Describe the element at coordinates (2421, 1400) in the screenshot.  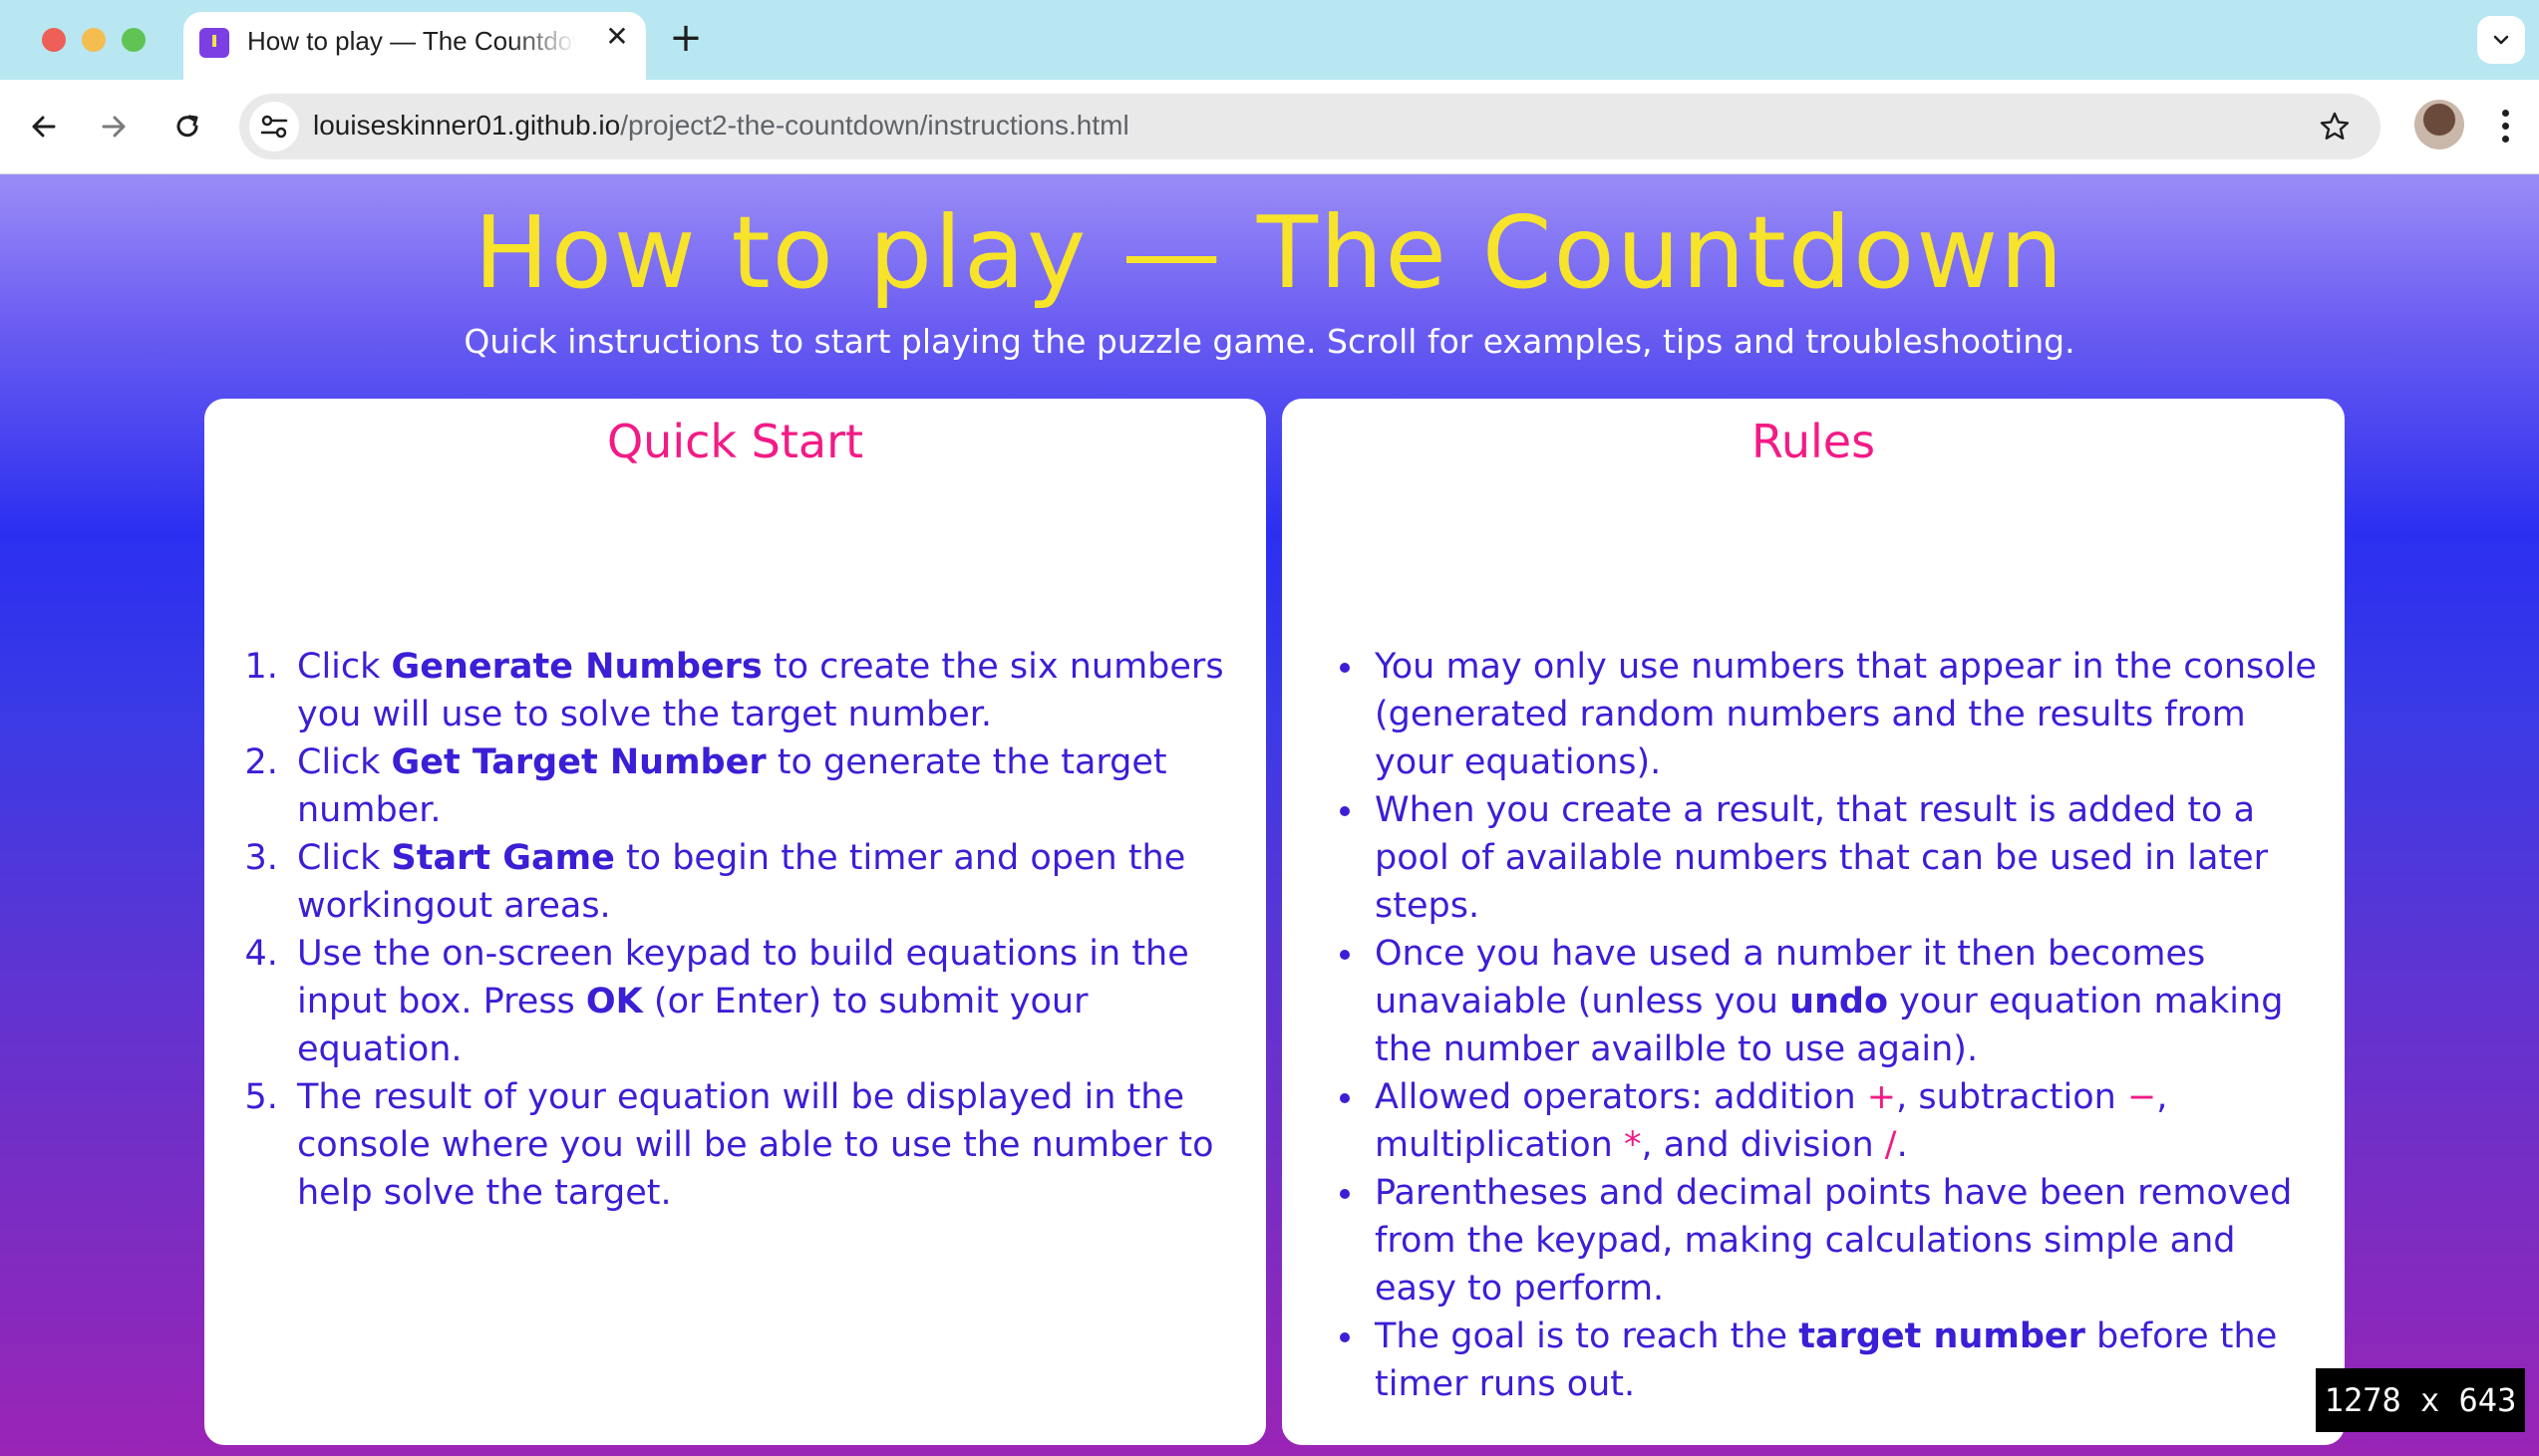
I see `window-size-badge: 1278 x 643` at that location.